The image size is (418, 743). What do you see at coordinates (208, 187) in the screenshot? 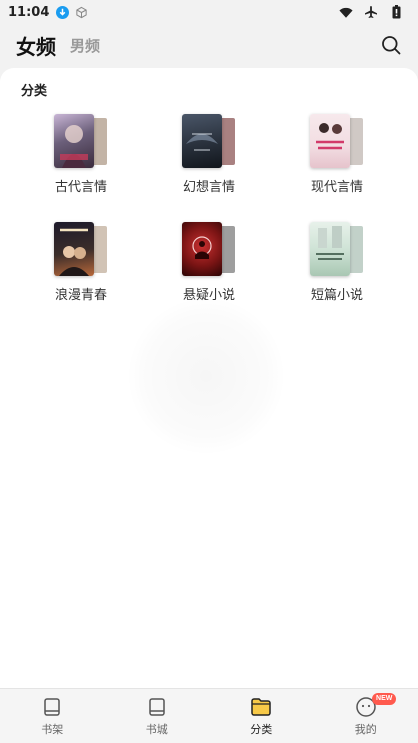
I see `category-label: 幻想言情` at bounding box center [208, 187].